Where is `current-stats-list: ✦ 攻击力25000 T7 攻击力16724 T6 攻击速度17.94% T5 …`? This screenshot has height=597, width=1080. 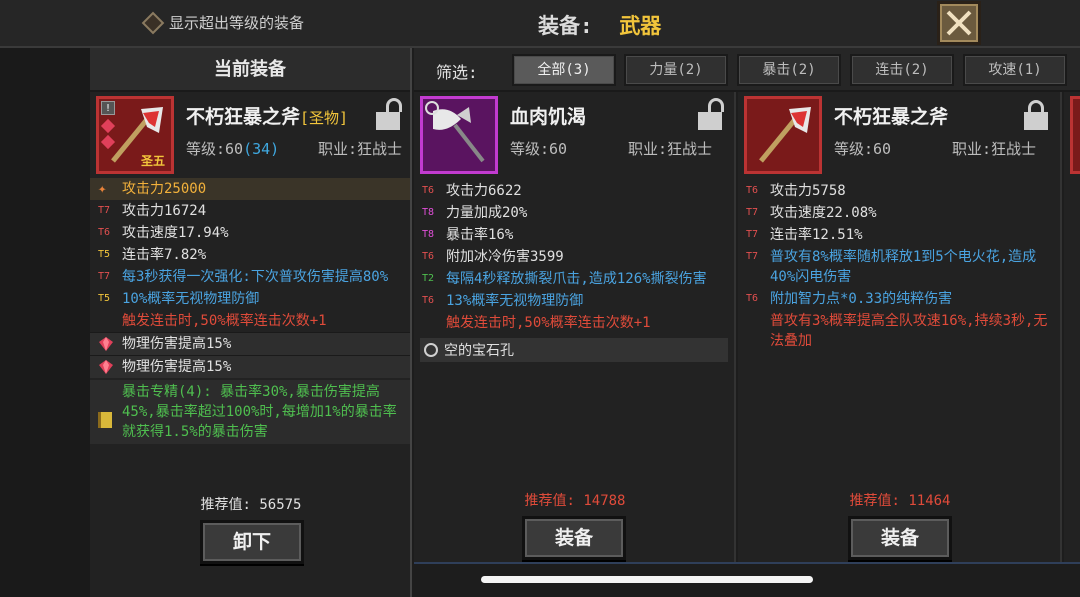
current-stats-list: ✦ 攻击力25000 T7 攻击力16724 T6 攻击速度17.94% T5 … is located at coordinates (250, 311).